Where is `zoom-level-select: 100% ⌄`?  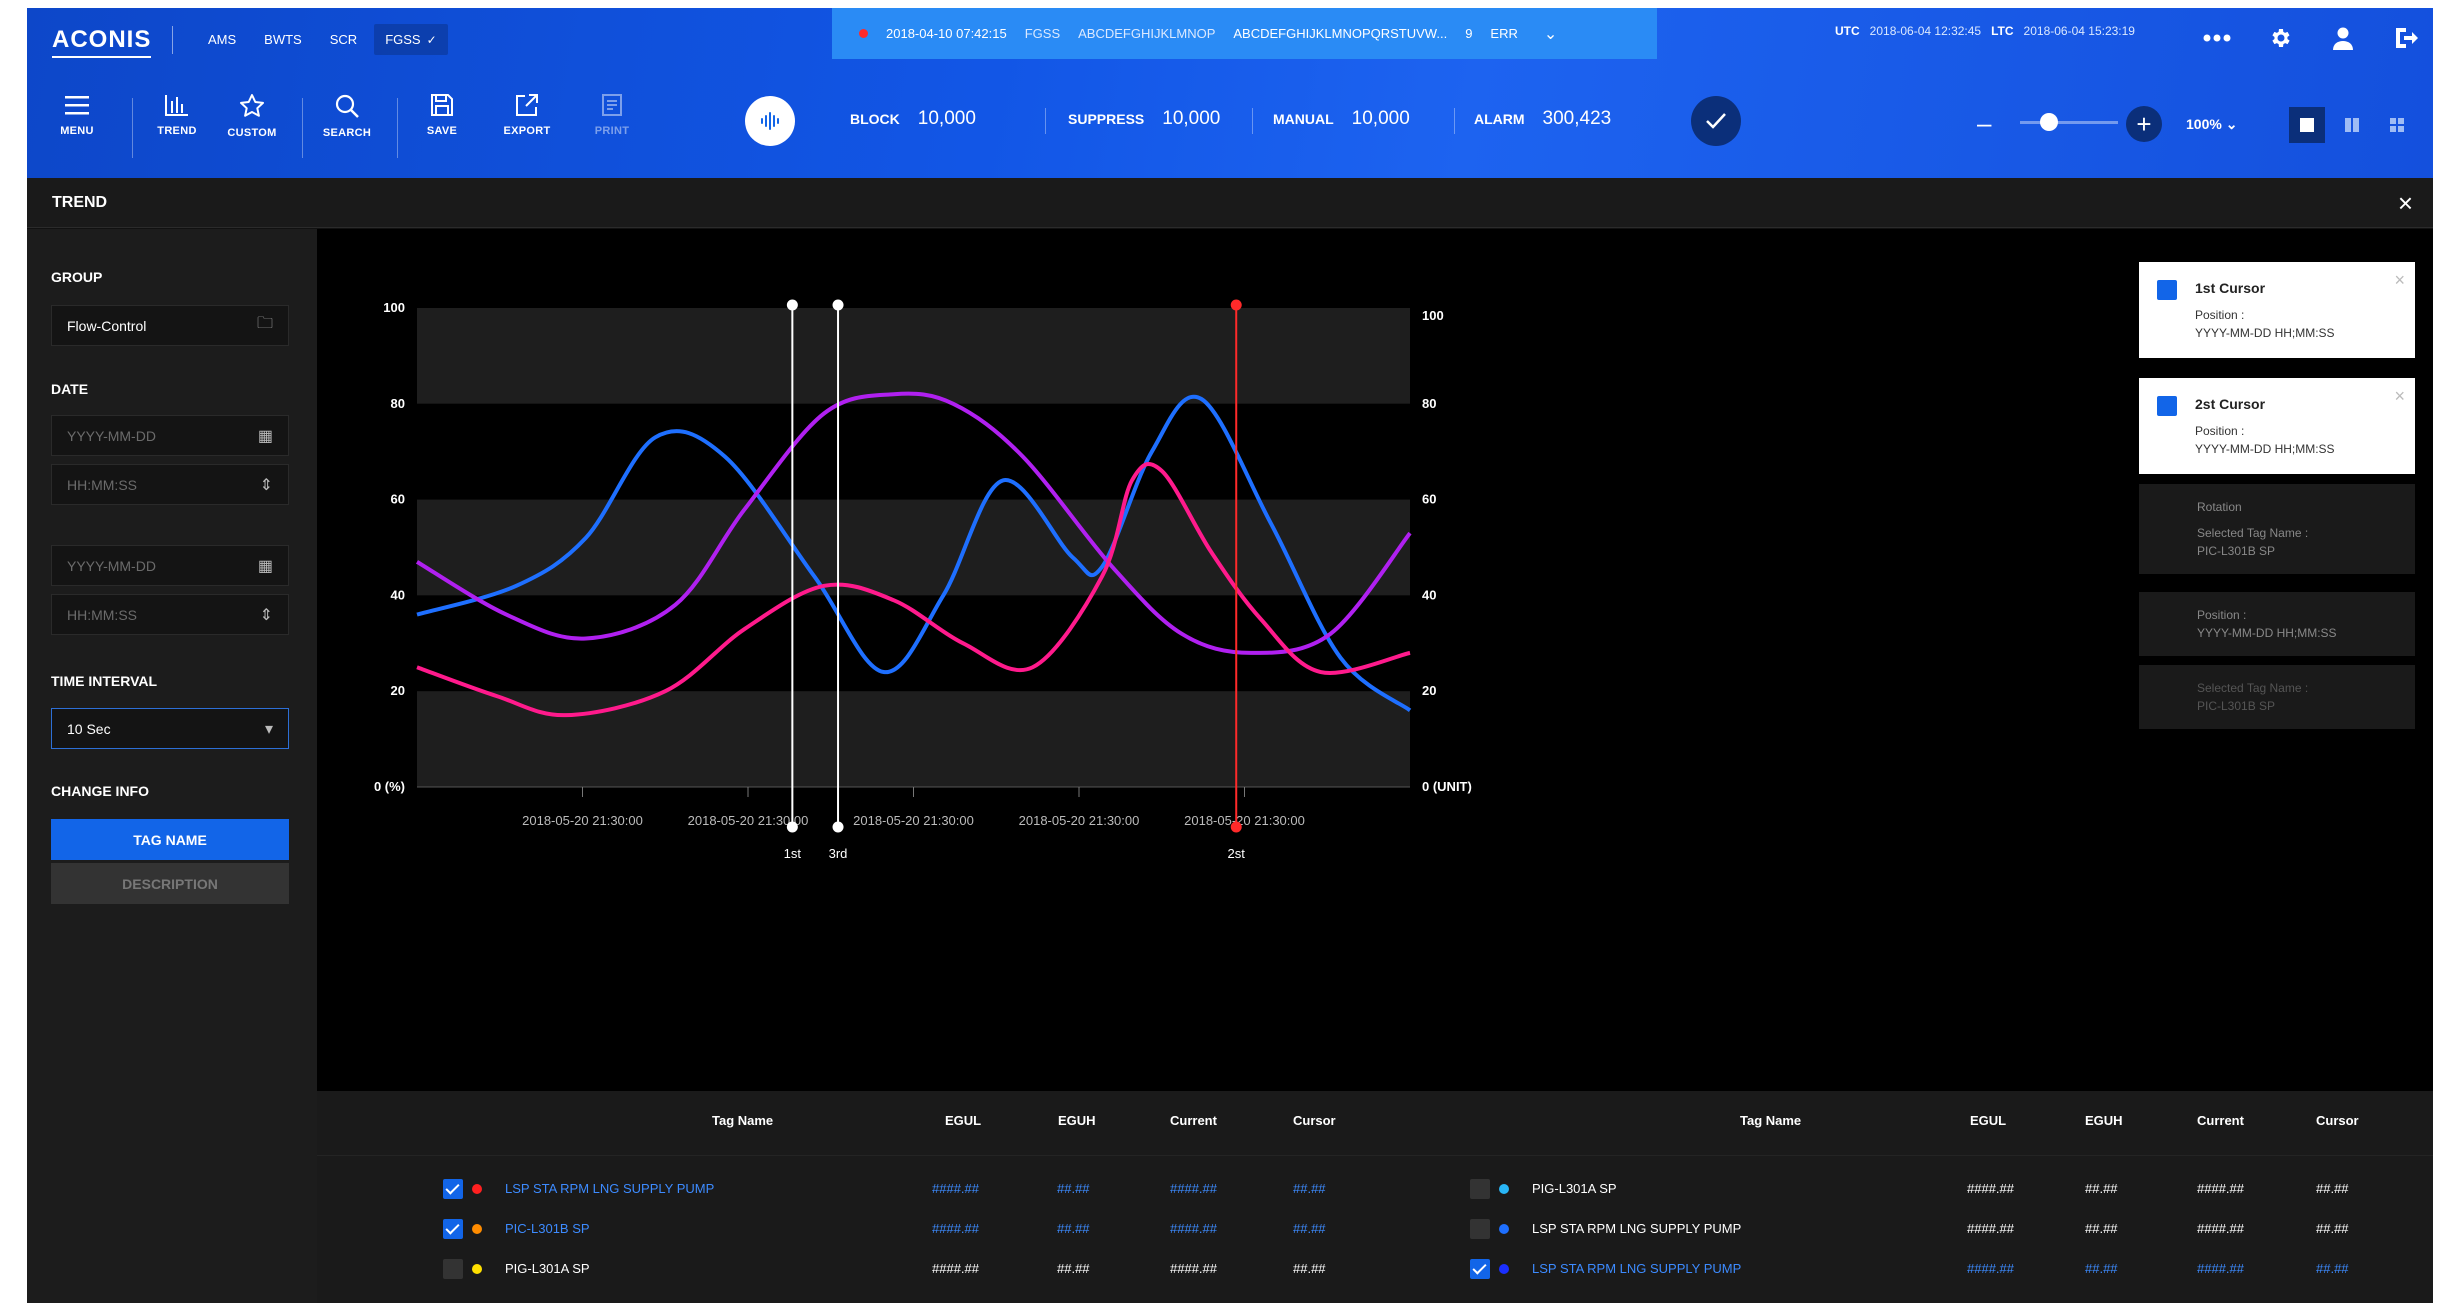
zoom-level-select: 100% ⌄ is located at coordinates (2211, 124).